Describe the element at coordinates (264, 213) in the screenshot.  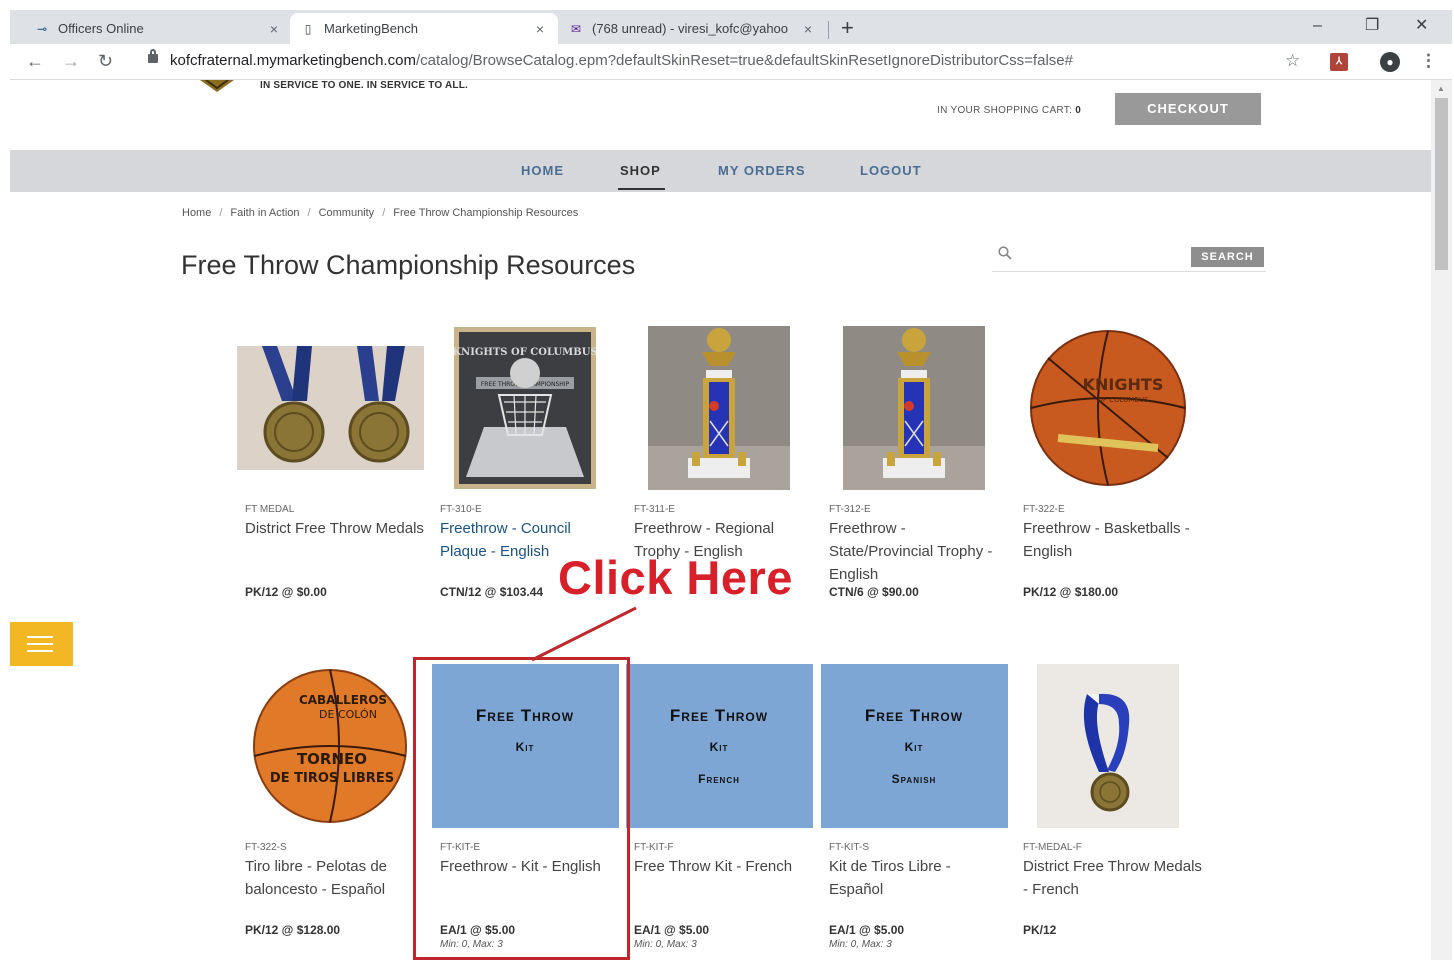
I see `breadcrumb-faith-in-action: Faith in Action` at that location.